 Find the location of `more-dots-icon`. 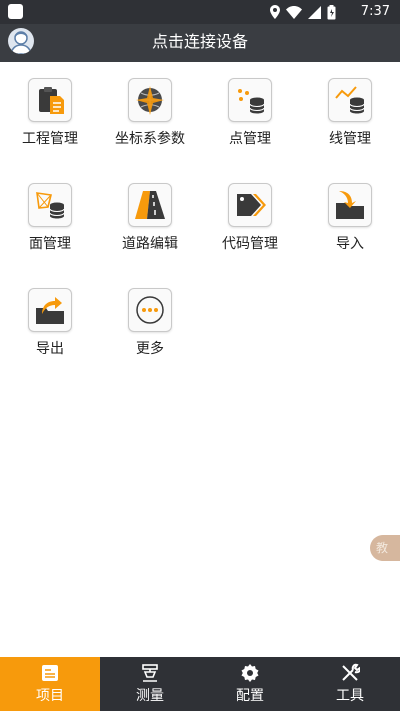

more-dots-icon is located at coordinates (150, 310).